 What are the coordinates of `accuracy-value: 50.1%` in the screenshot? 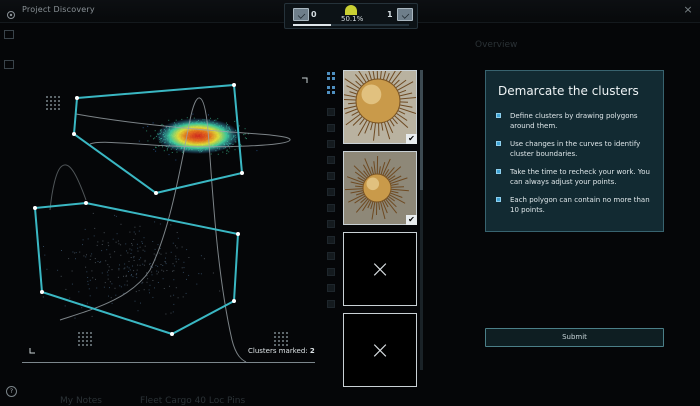 It's located at (352, 19).